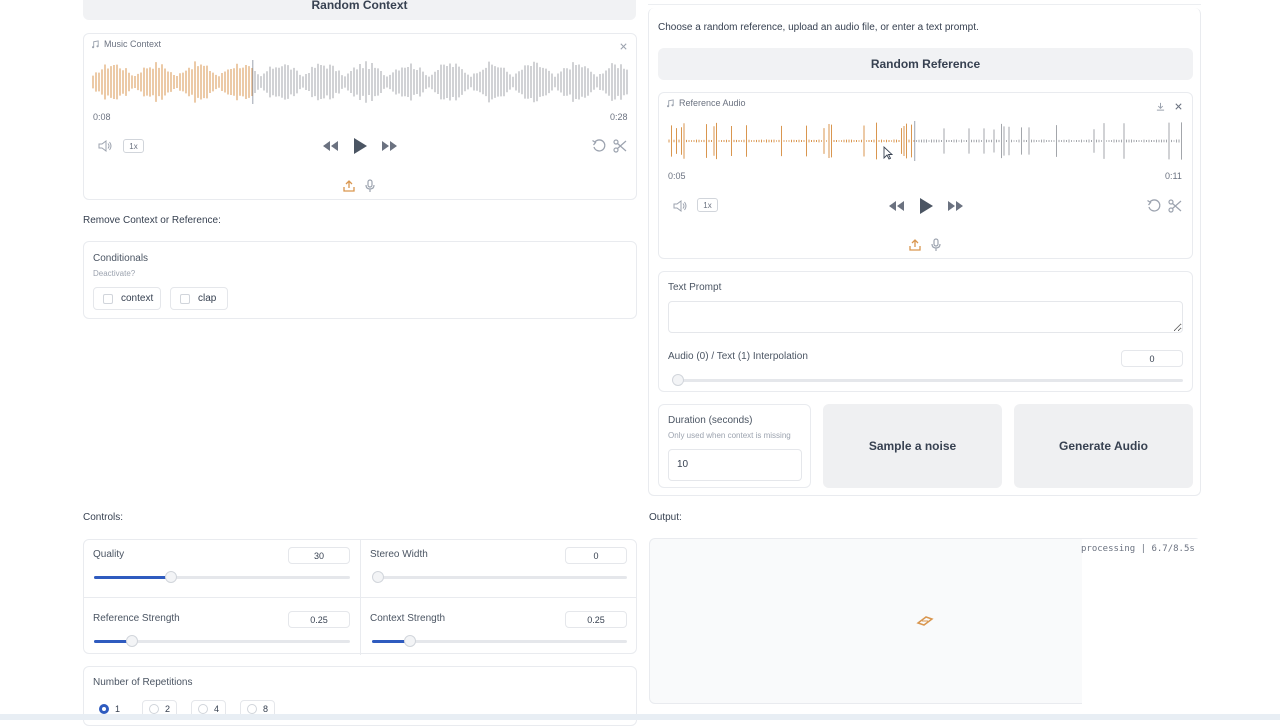  What do you see at coordinates (1103, 446) in the screenshot?
I see `generate-audio-button: Generate Audio` at bounding box center [1103, 446].